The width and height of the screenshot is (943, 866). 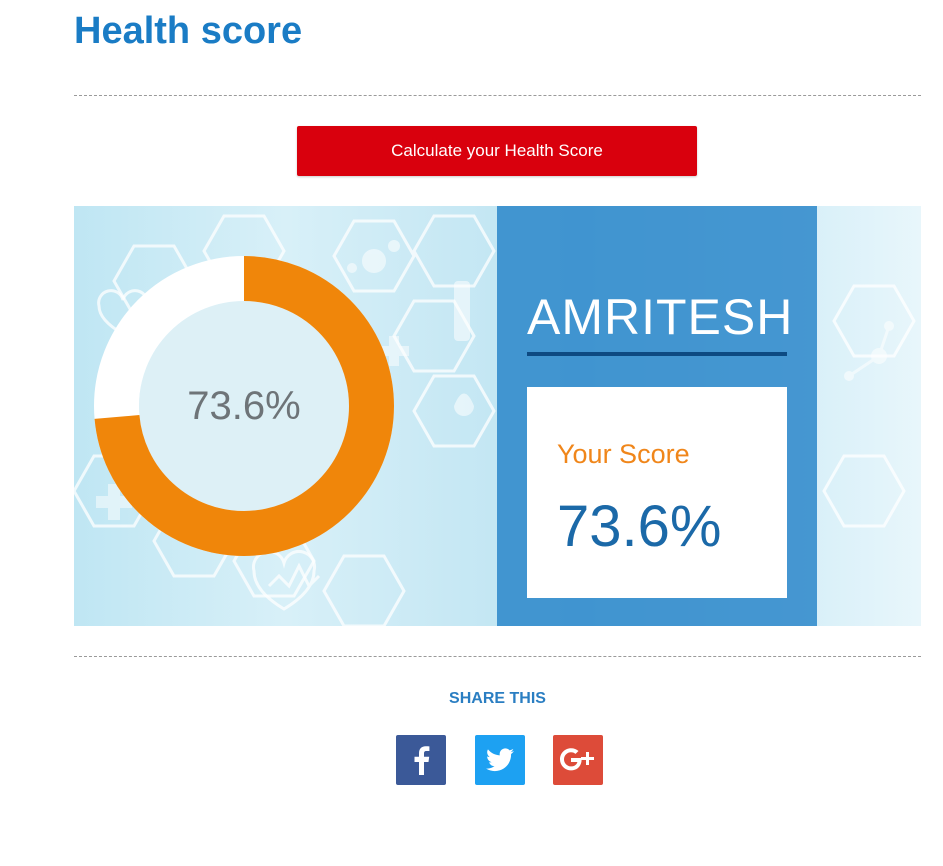 What do you see at coordinates (639, 526) in the screenshot?
I see `score-value: 73.6%` at bounding box center [639, 526].